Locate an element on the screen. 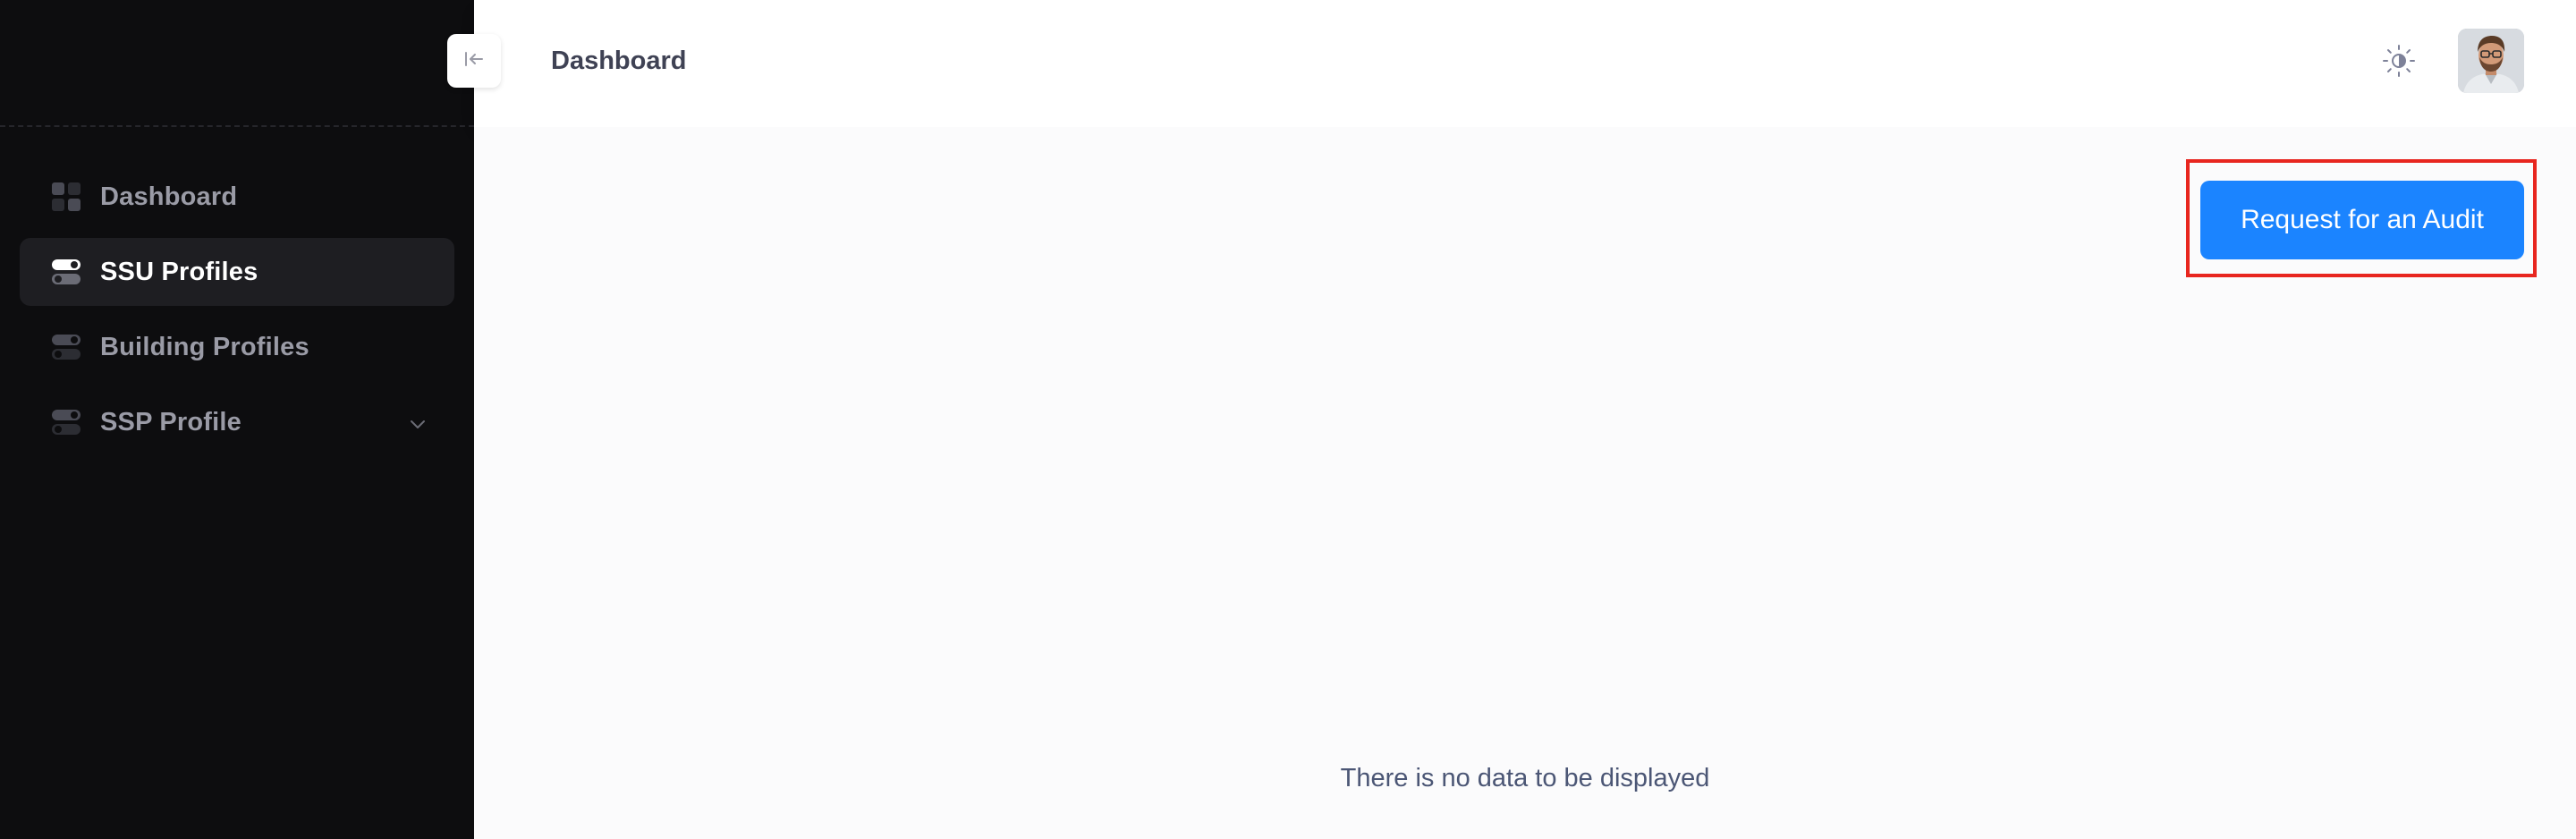  arrow-left-bar-icon is located at coordinates (474, 61).